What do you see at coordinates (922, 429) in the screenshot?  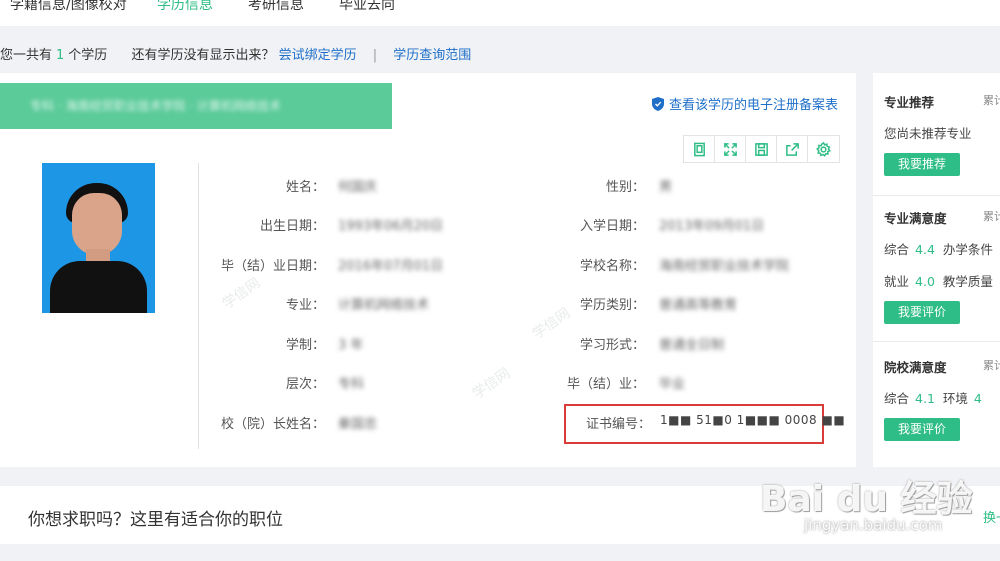 I see `rate-school-button: 我要评价` at bounding box center [922, 429].